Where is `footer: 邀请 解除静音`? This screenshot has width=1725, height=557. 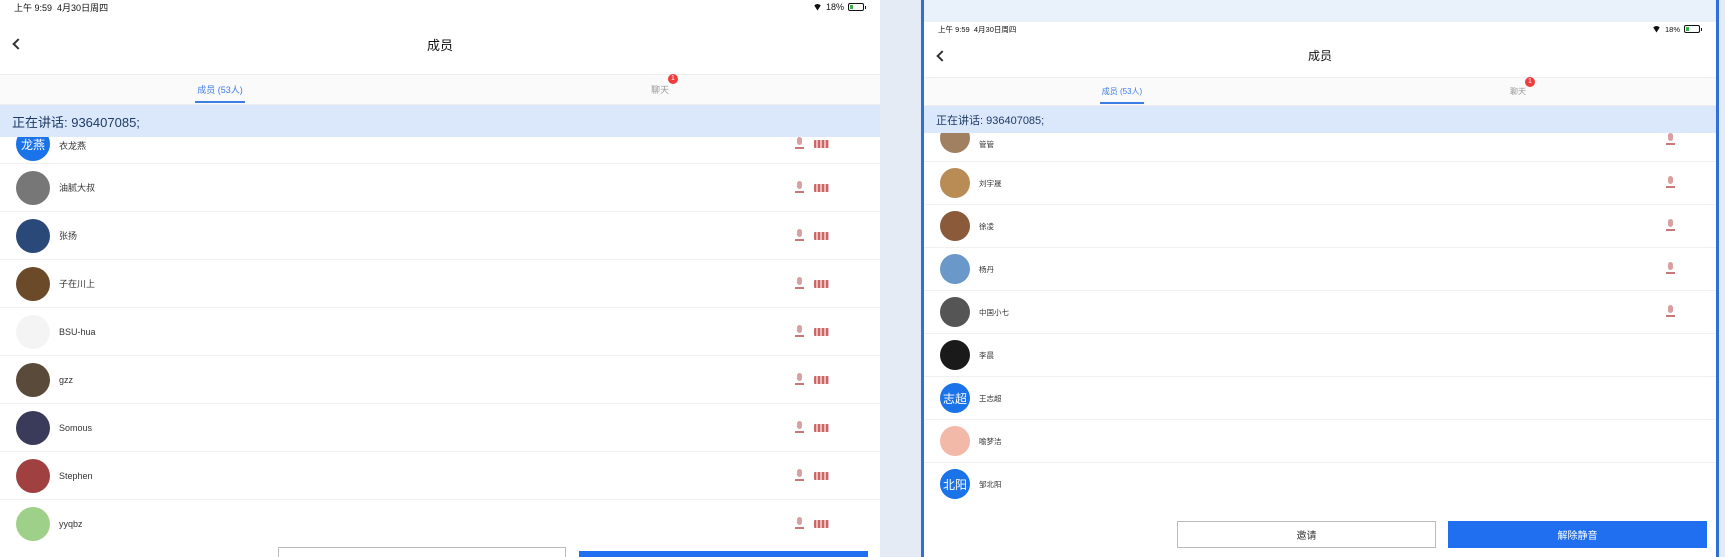 footer: 邀请 解除静音 is located at coordinates (1320, 530).